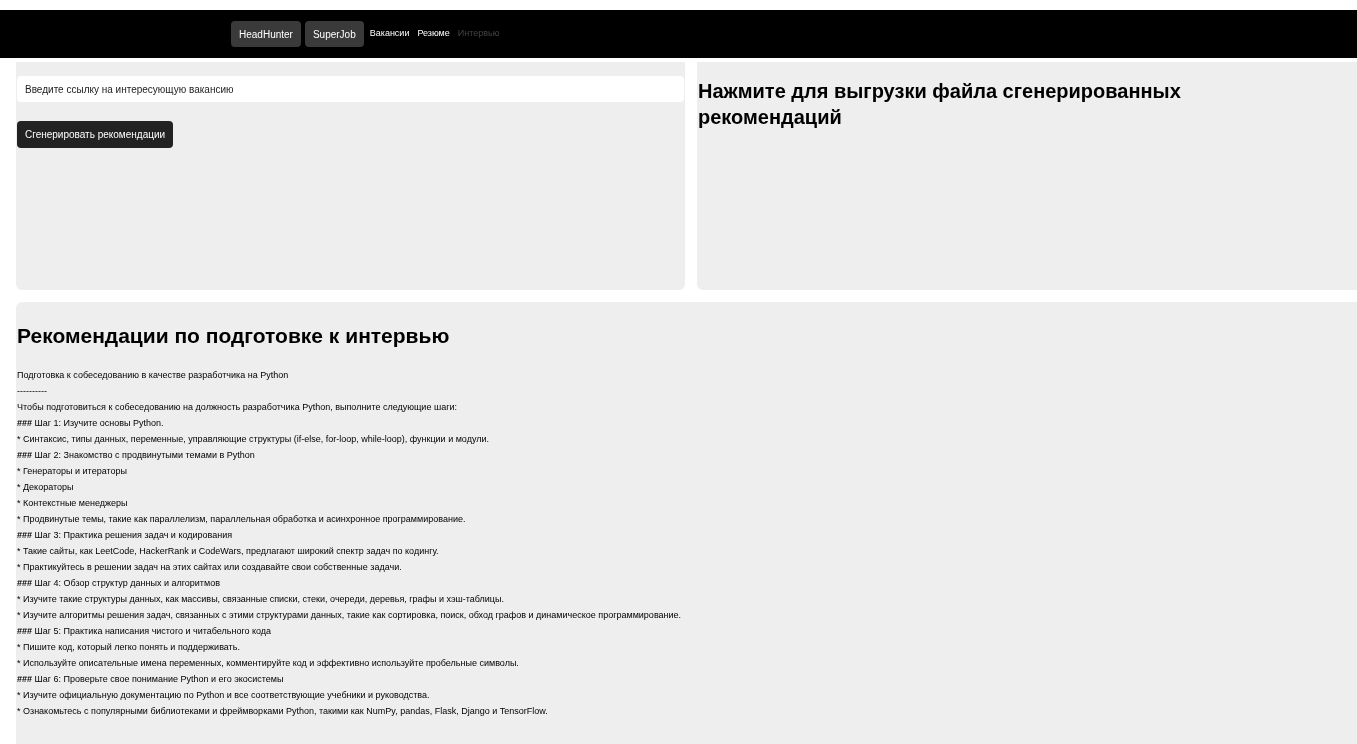 The height and width of the screenshot is (744, 1357). I want to click on body-text: ----------, so click(32, 391).